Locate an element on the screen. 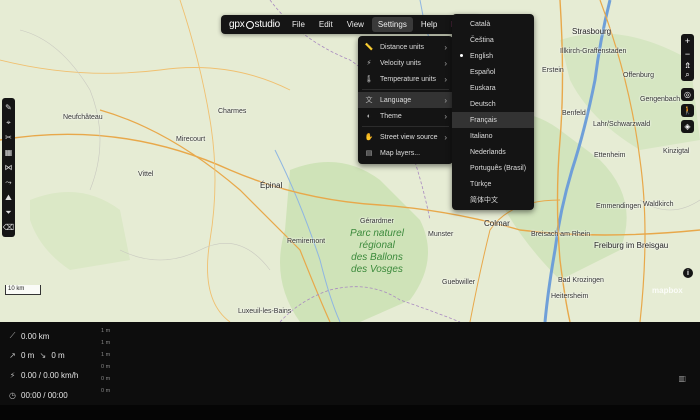 Image resolution: width=700 pixels, height=420 pixels. search-icon: ⌕ is located at coordinates (687, 74).